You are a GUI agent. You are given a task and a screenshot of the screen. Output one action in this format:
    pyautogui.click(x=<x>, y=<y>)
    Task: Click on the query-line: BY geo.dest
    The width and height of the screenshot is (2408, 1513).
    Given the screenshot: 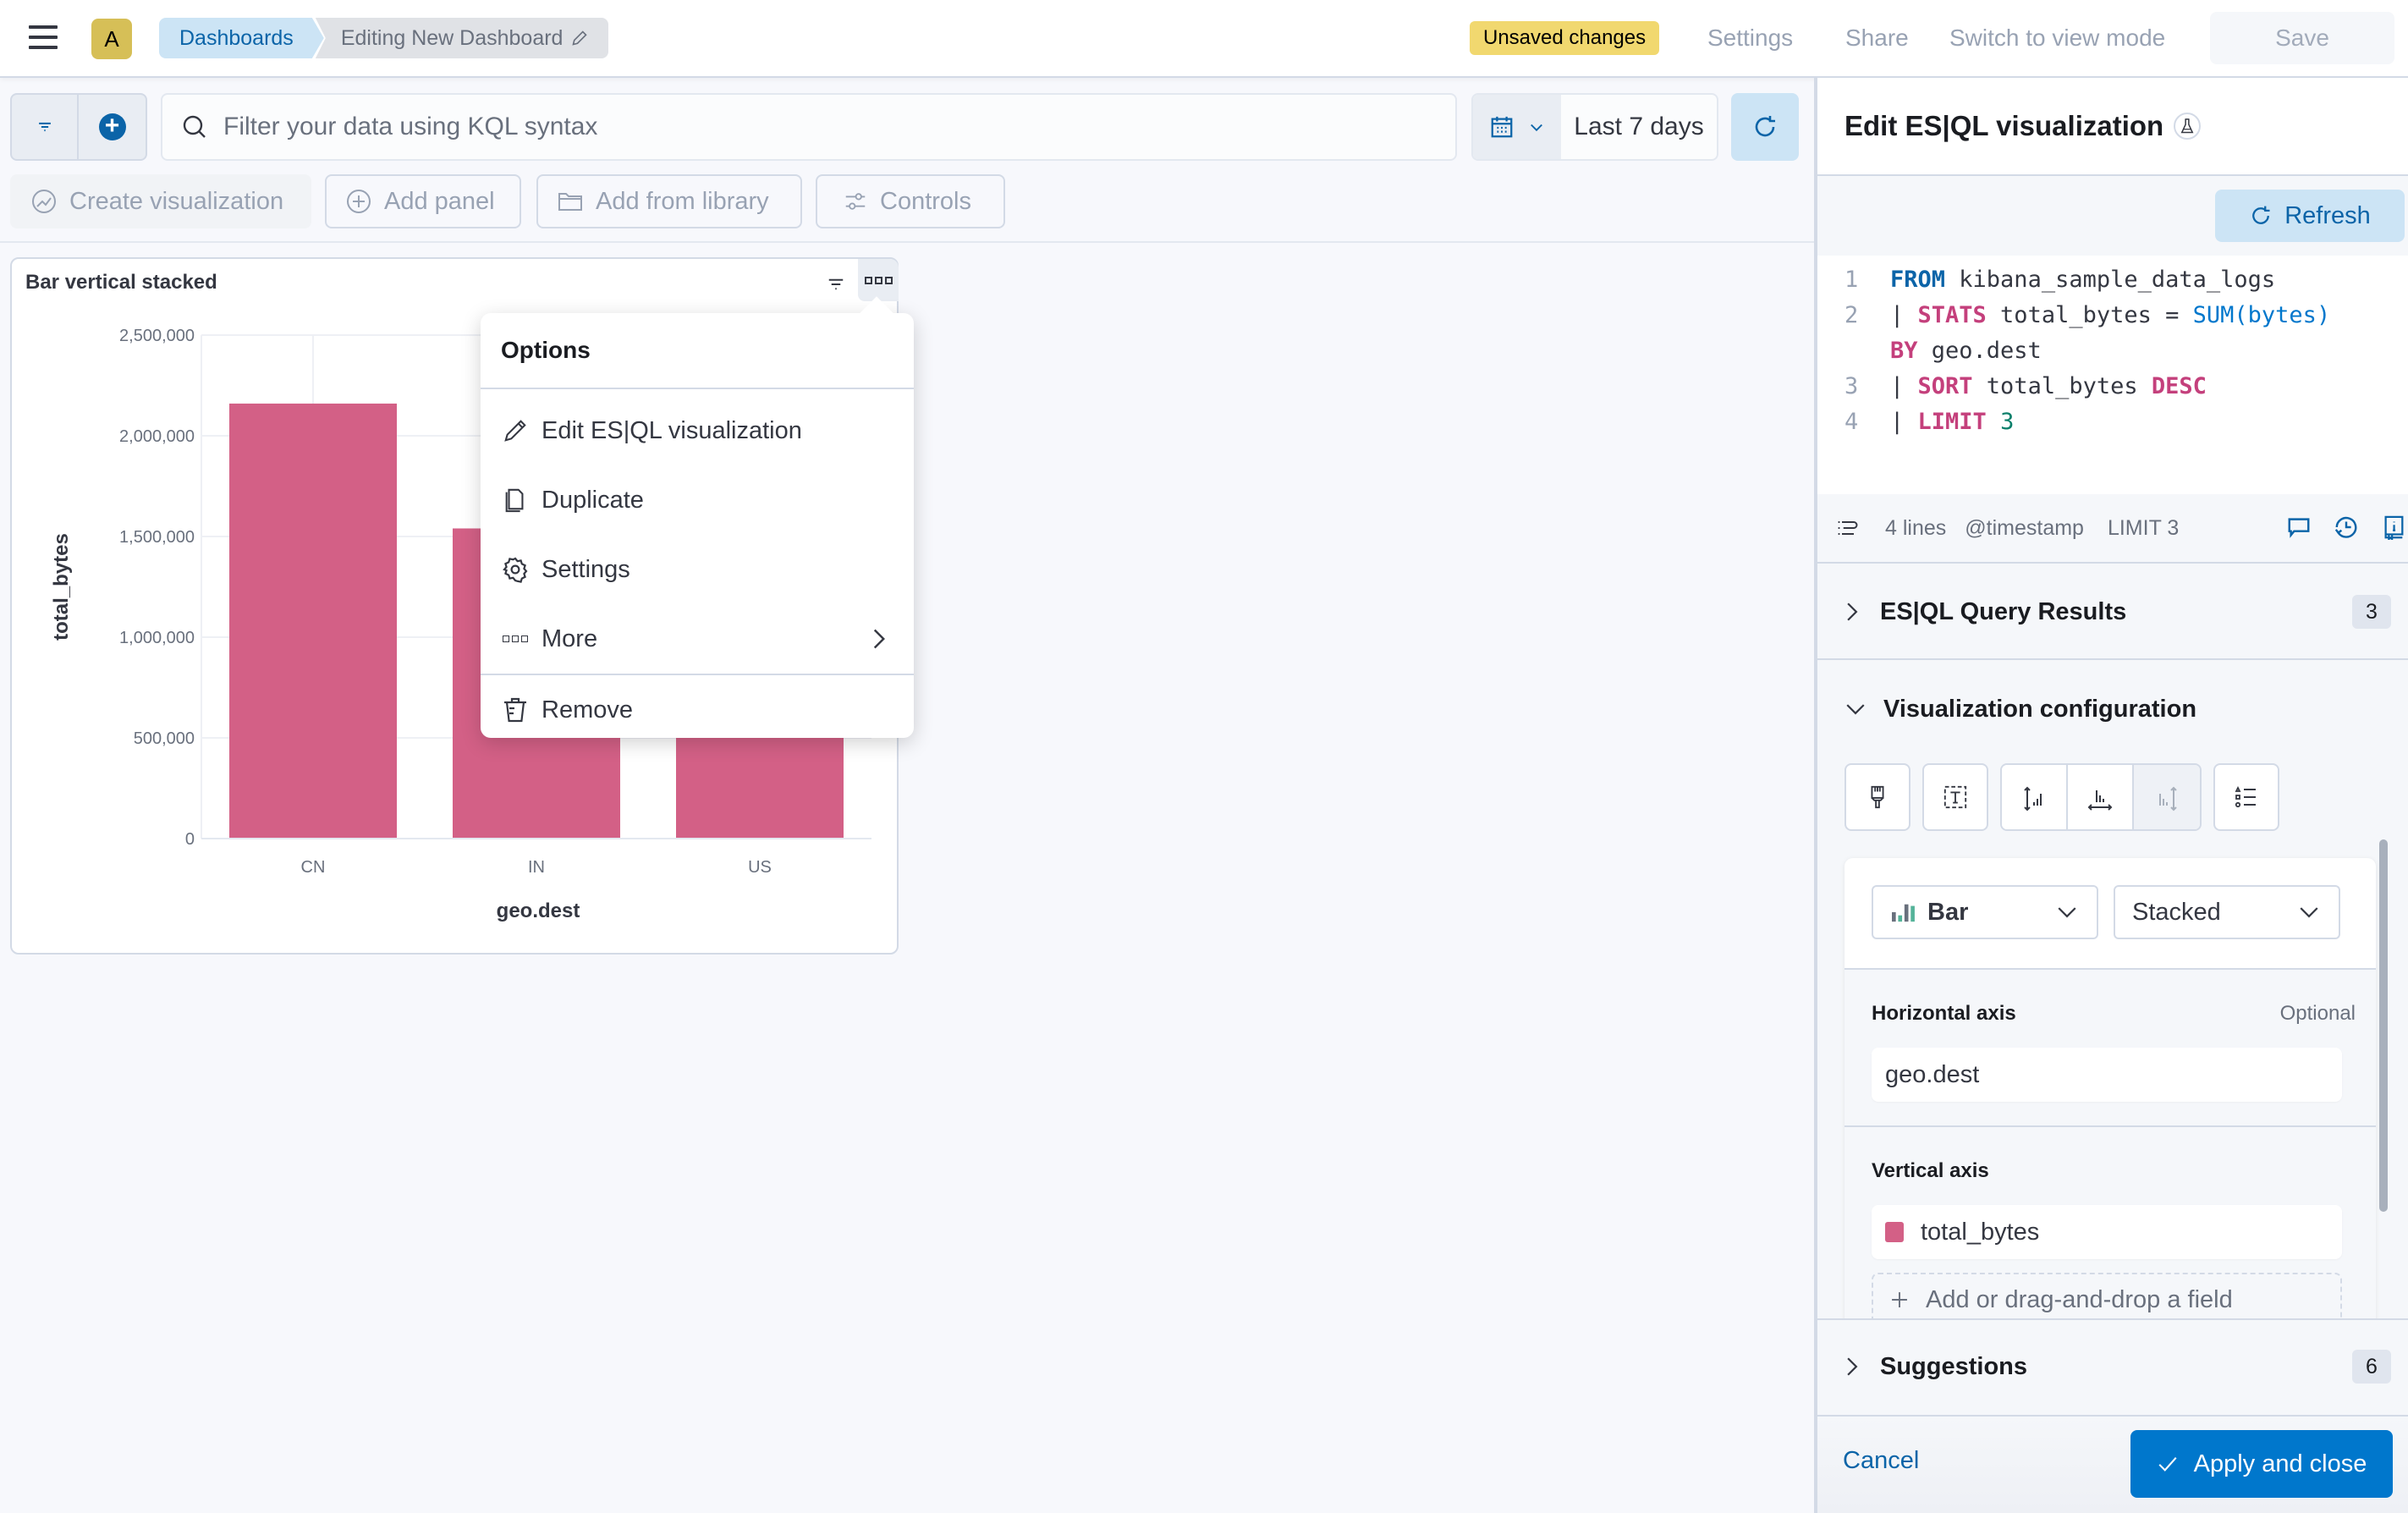 What is the action you would take?
    pyautogui.click(x=2112, y=351)
    